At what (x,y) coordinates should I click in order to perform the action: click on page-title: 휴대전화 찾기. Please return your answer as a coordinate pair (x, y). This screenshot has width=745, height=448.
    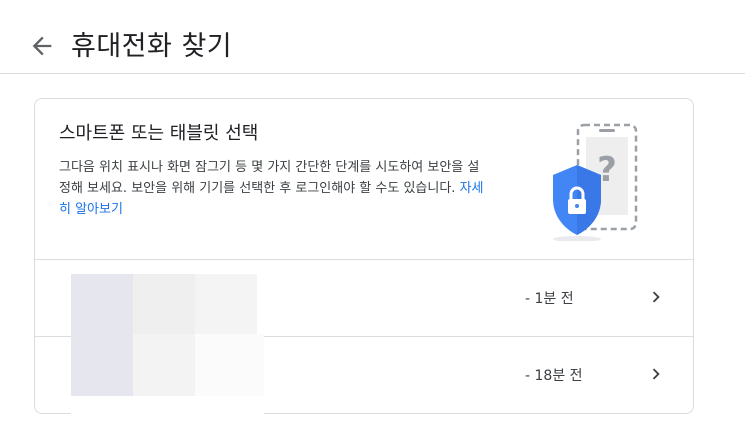
    Looking at the image, I should click on (152, 46).